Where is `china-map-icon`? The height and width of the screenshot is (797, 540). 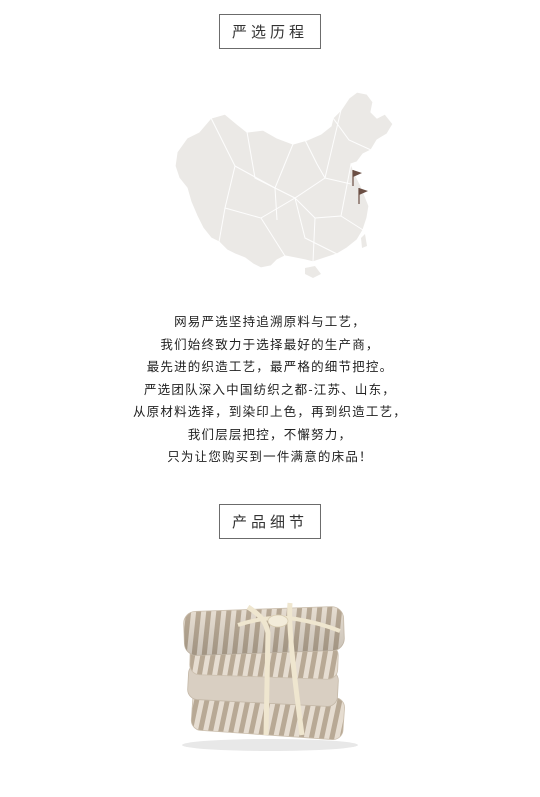 china-map-icon is located at coordinates (284, 184).